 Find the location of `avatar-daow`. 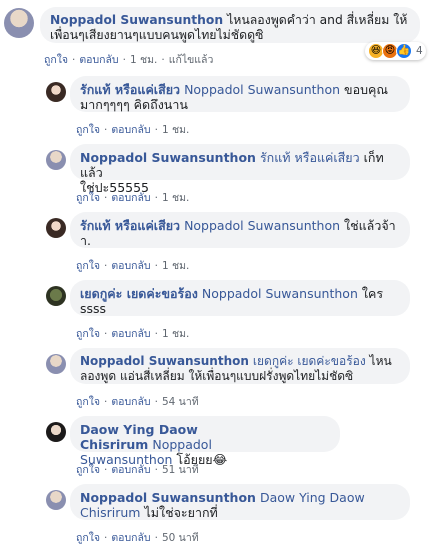

avatar-daow is located at coordinates (56, 432).